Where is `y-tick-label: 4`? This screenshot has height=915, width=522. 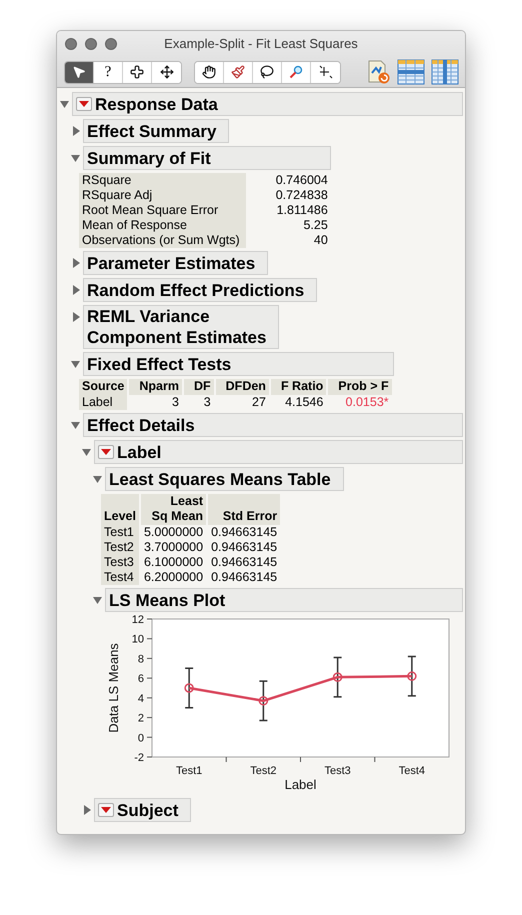
y-tick-label: 4 is located at coordinates (141, 698).